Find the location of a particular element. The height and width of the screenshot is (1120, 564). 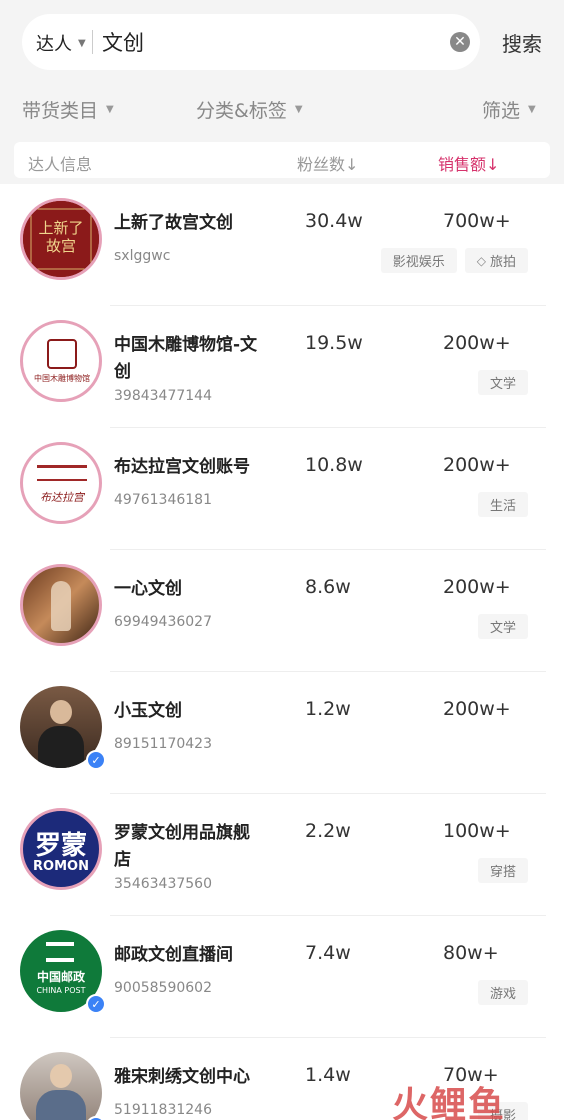

search-bar: 达人 ▼ ✕ 搜索 is located at coordinates (282, 42).